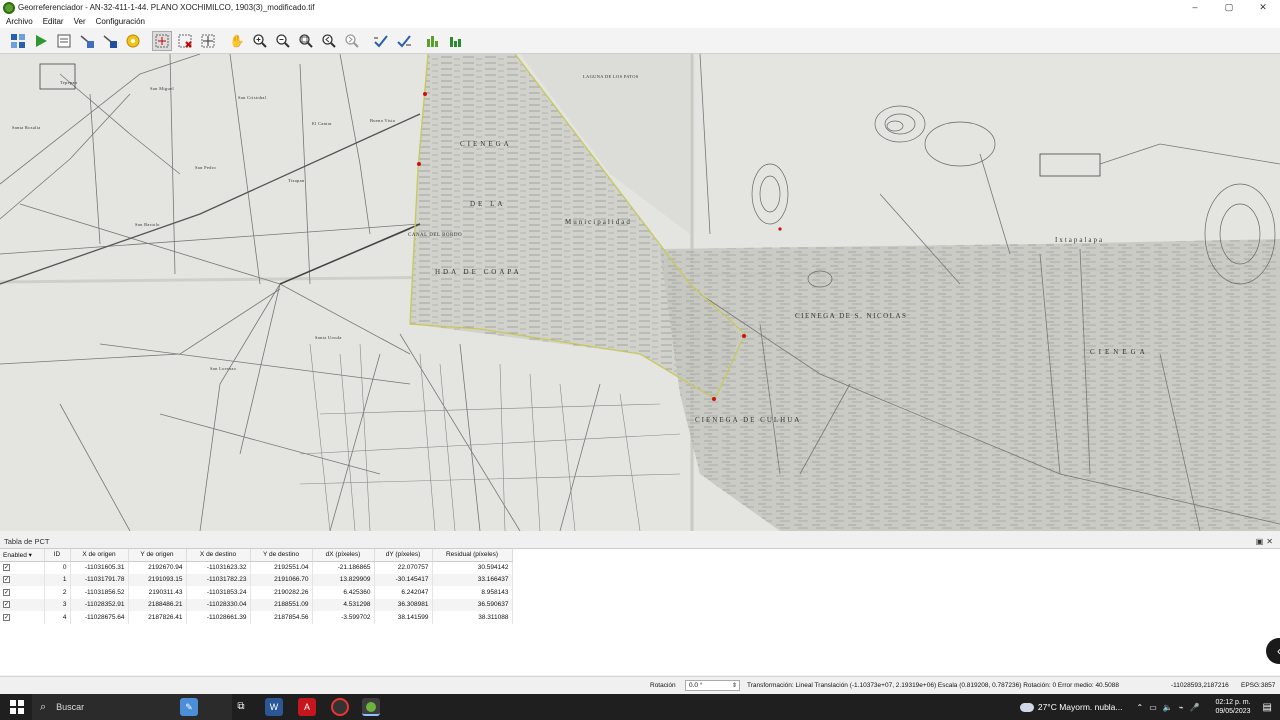 This screenshot has width=1280, height=720. I want to click on qgis-taskbar-icon, so click(371, 707).